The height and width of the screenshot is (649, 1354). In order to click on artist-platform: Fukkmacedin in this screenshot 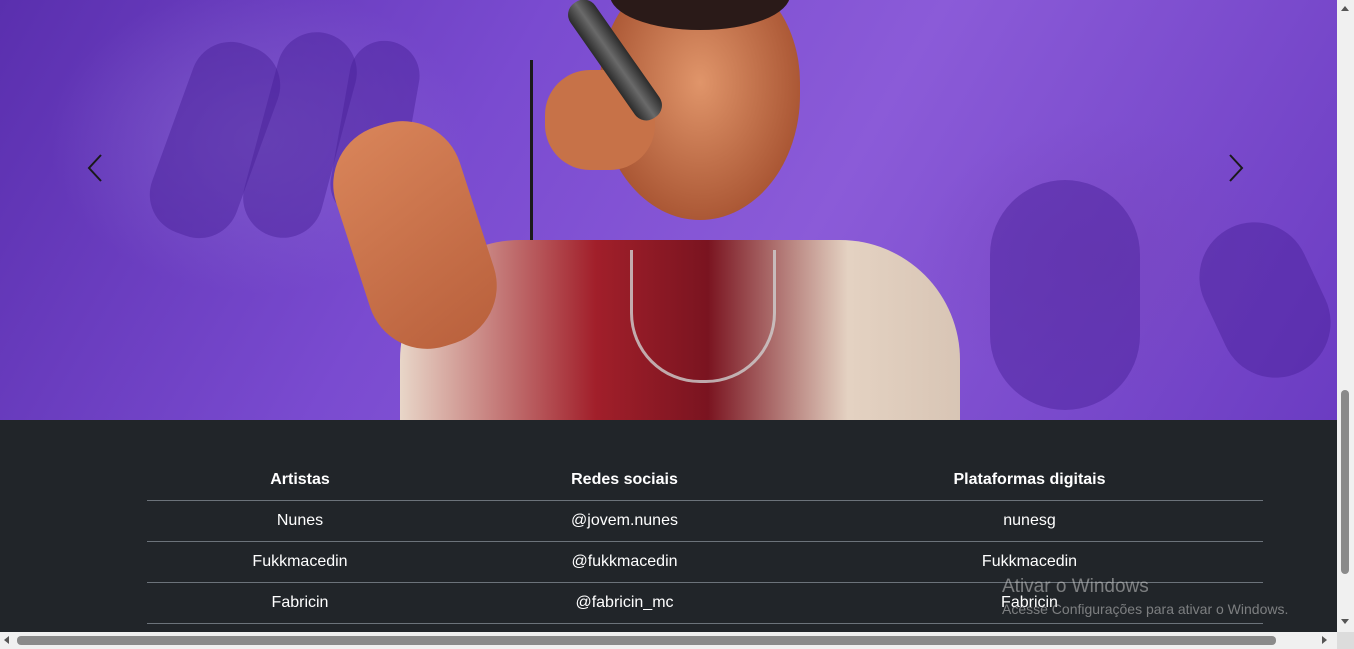, I will do `click(1029, 562)`.